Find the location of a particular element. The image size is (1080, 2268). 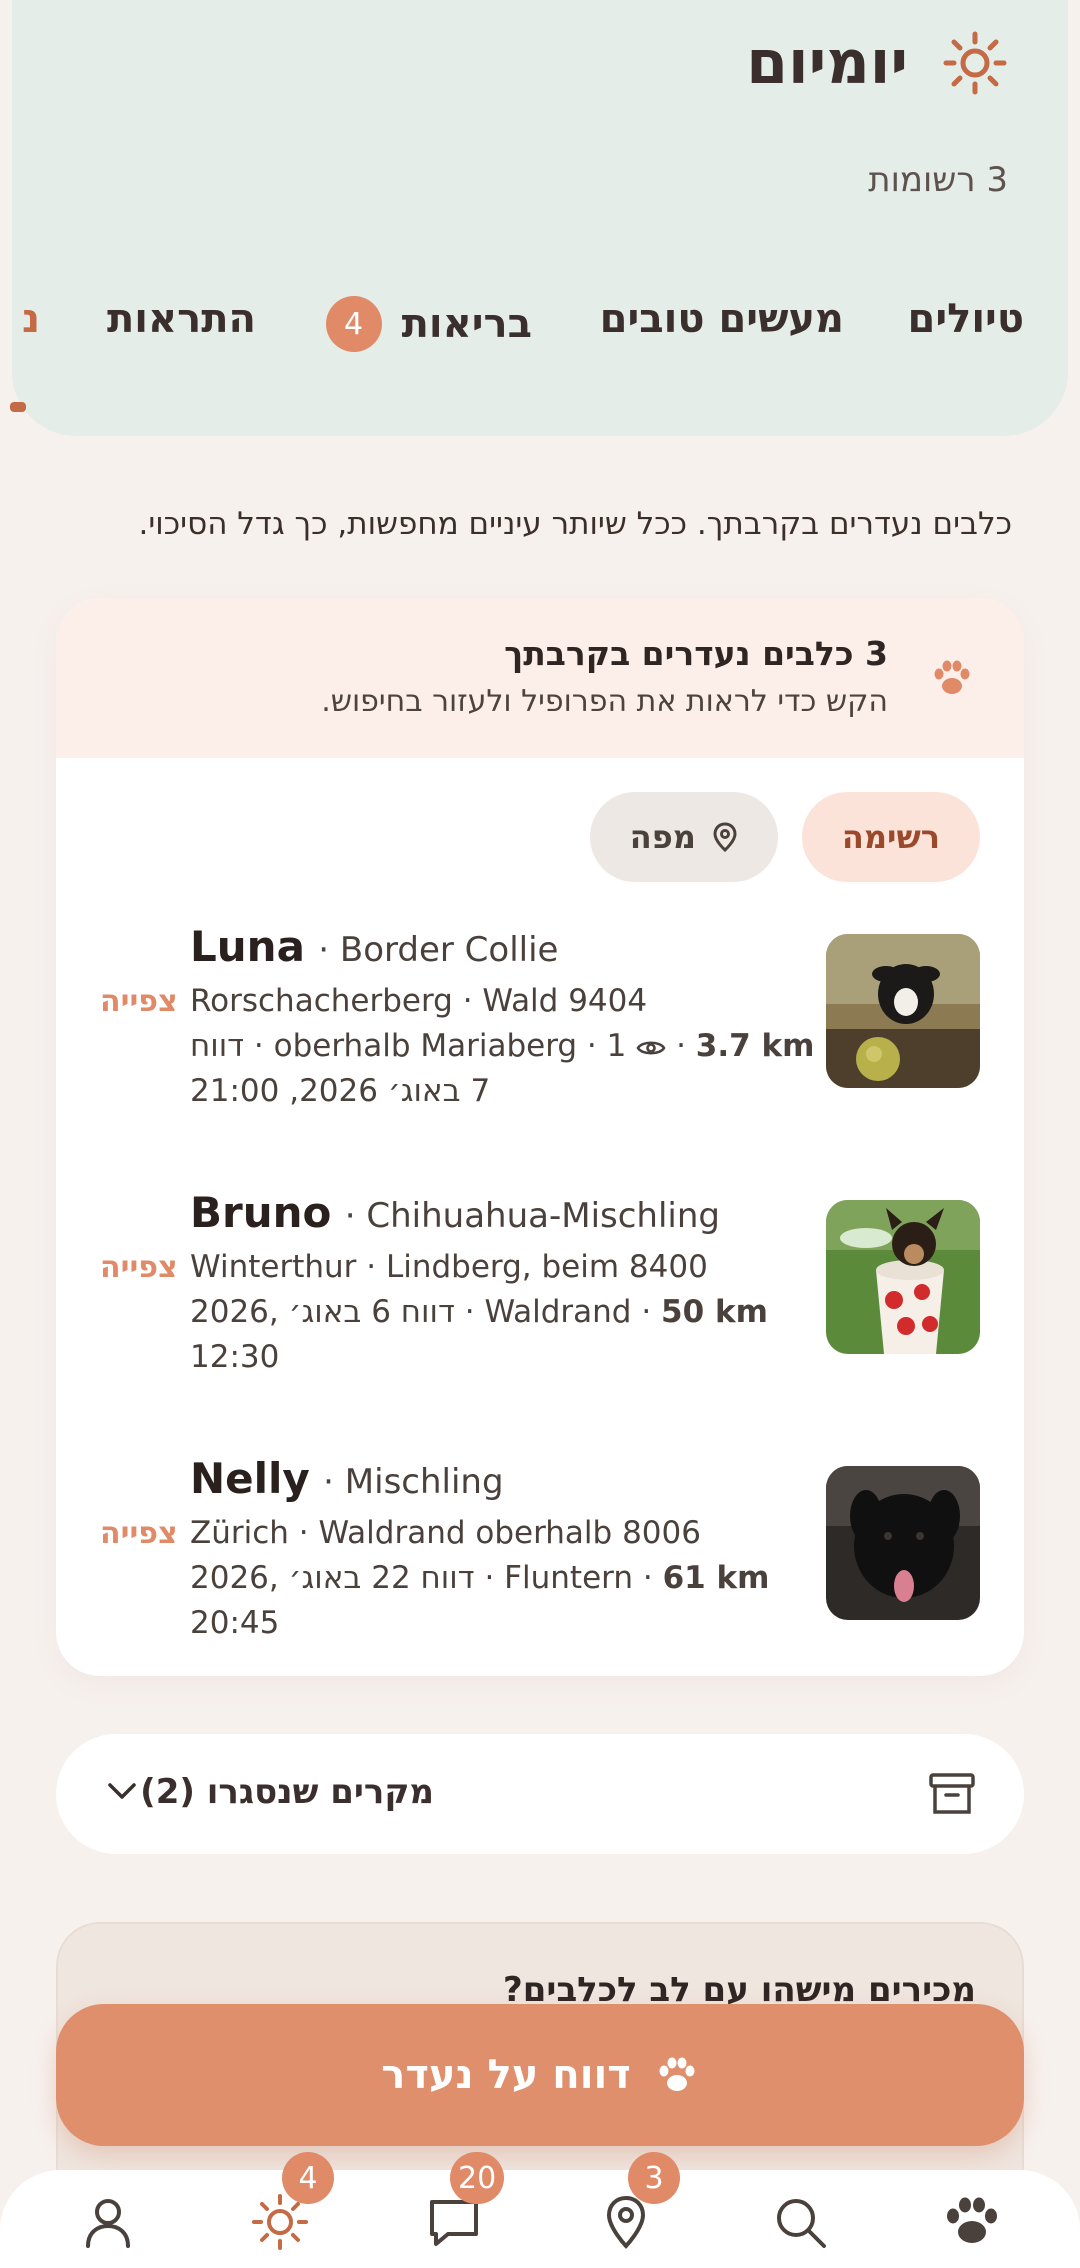

nav-daily: 4 is located at coordinates (292, 2202).